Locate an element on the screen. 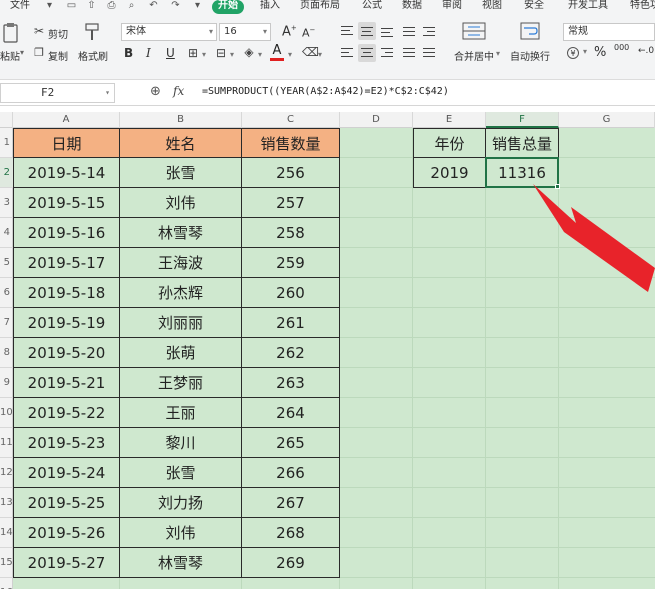 This screenshot has height=589, width=655. copy-button: 复制 is located at coordinates (58, 55).